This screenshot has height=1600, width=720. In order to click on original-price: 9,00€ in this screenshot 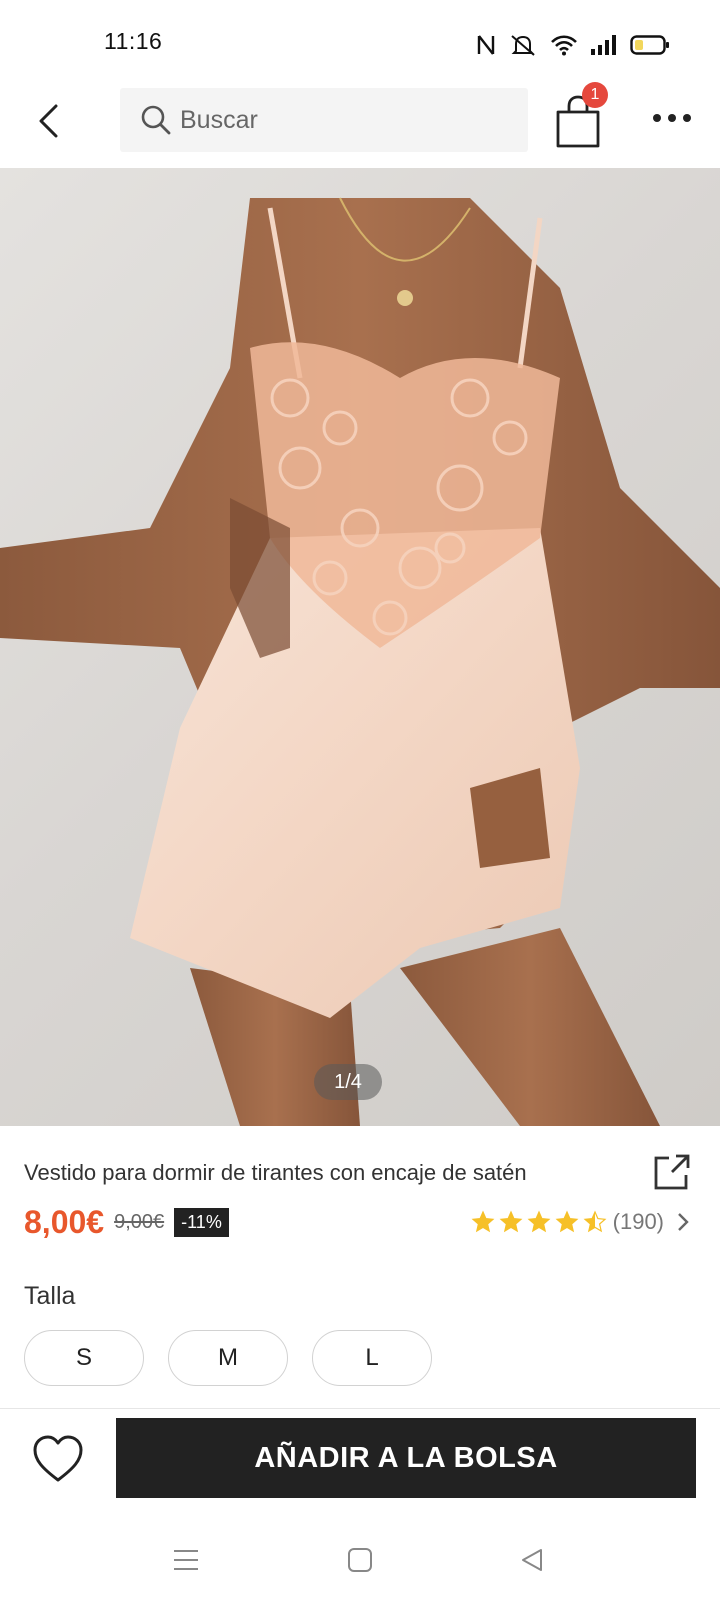, I will do `click(139, 1221)`.